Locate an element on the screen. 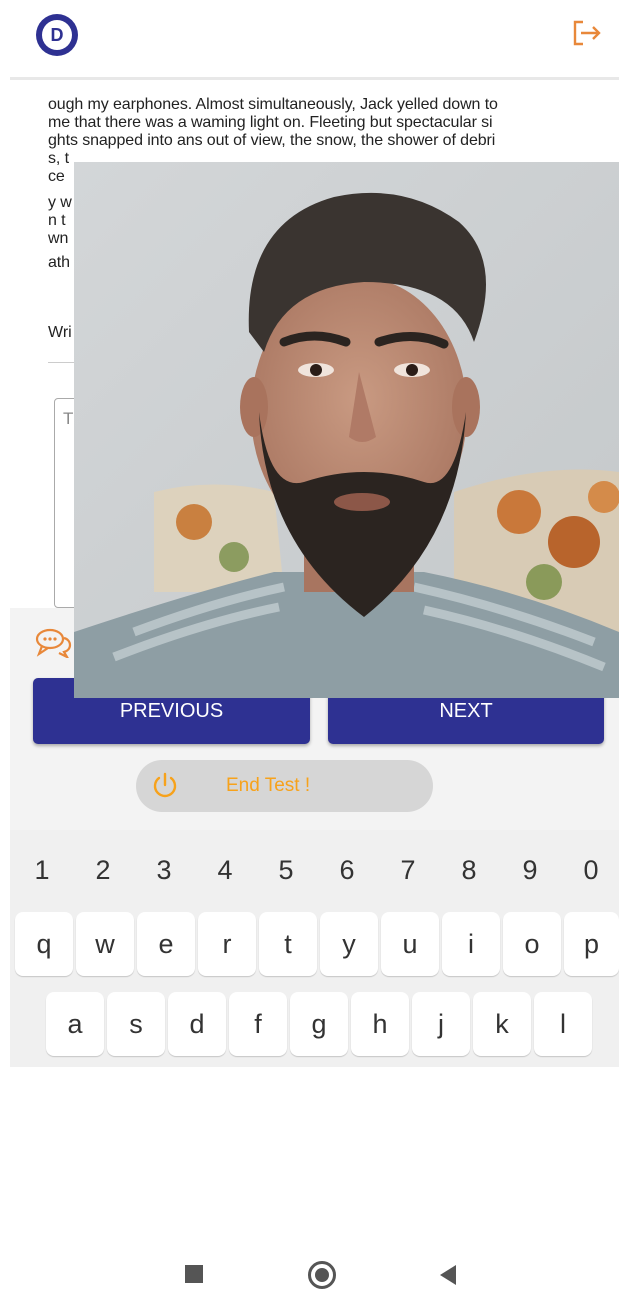  app-logo: D is located at coordinates (57, 35).